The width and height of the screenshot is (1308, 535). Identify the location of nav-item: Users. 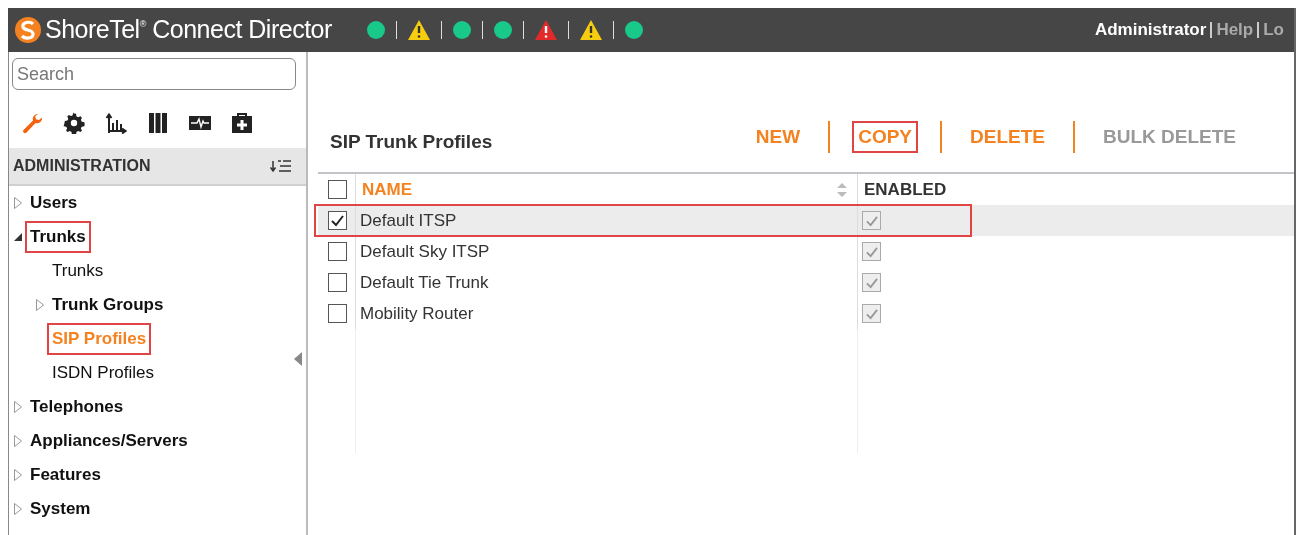
(54, 203).